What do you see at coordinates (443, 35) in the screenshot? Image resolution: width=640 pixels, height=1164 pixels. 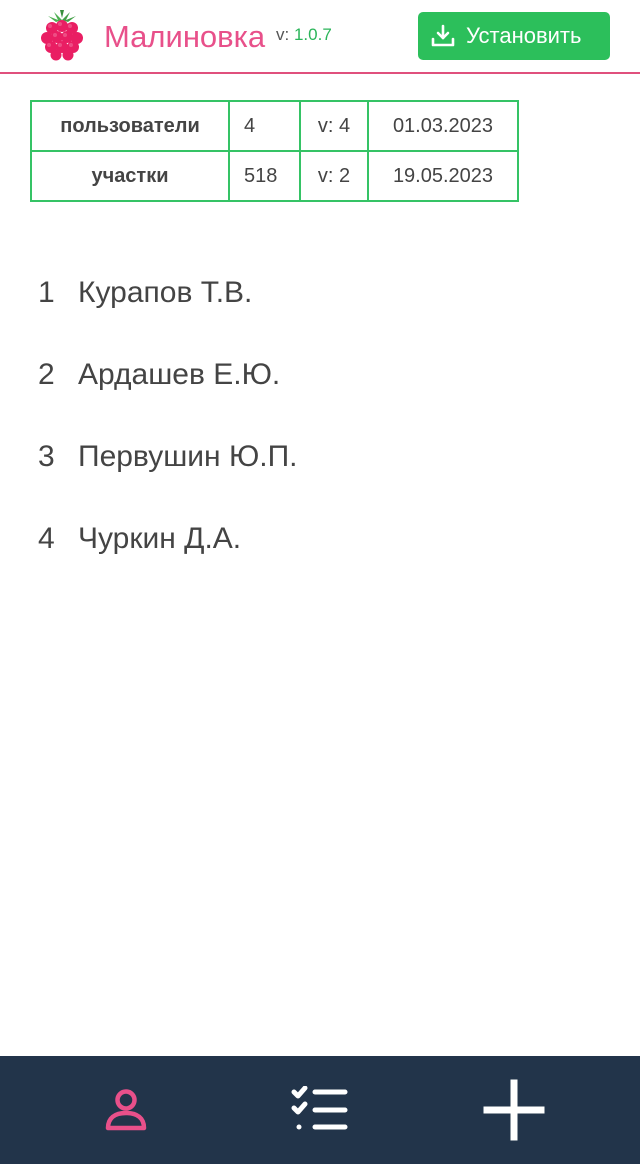 I see `download-icon` at bounding box center [443, 35].